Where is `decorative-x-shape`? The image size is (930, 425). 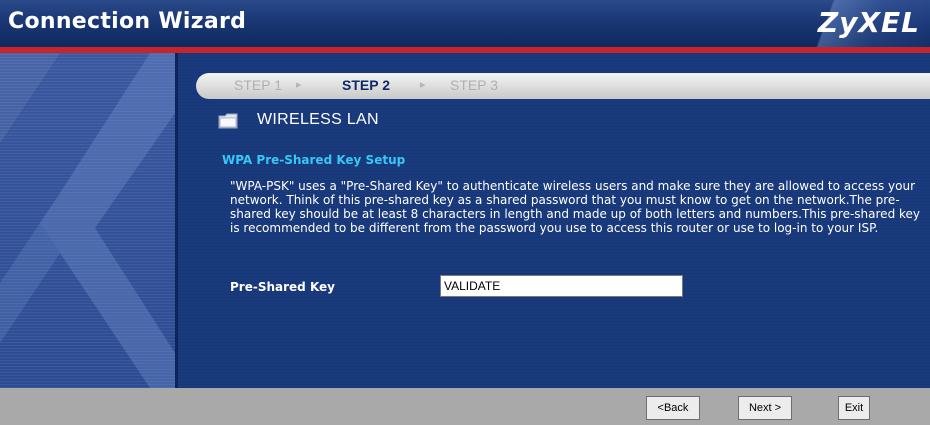 decorative-x-shape is located at coordinates (87, 220).